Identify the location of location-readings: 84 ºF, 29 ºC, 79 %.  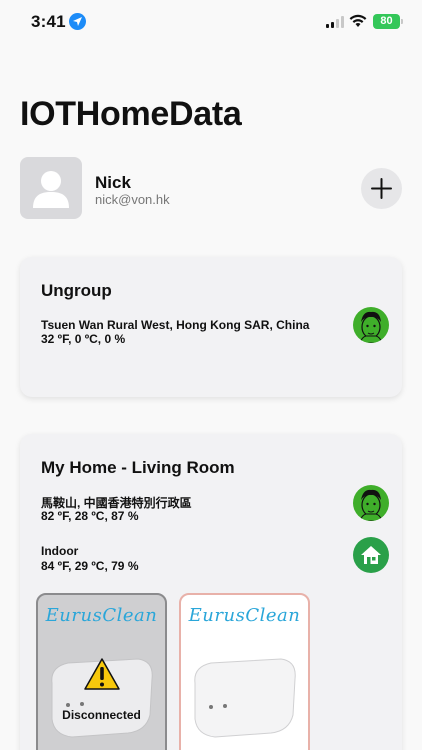
(90, 566).